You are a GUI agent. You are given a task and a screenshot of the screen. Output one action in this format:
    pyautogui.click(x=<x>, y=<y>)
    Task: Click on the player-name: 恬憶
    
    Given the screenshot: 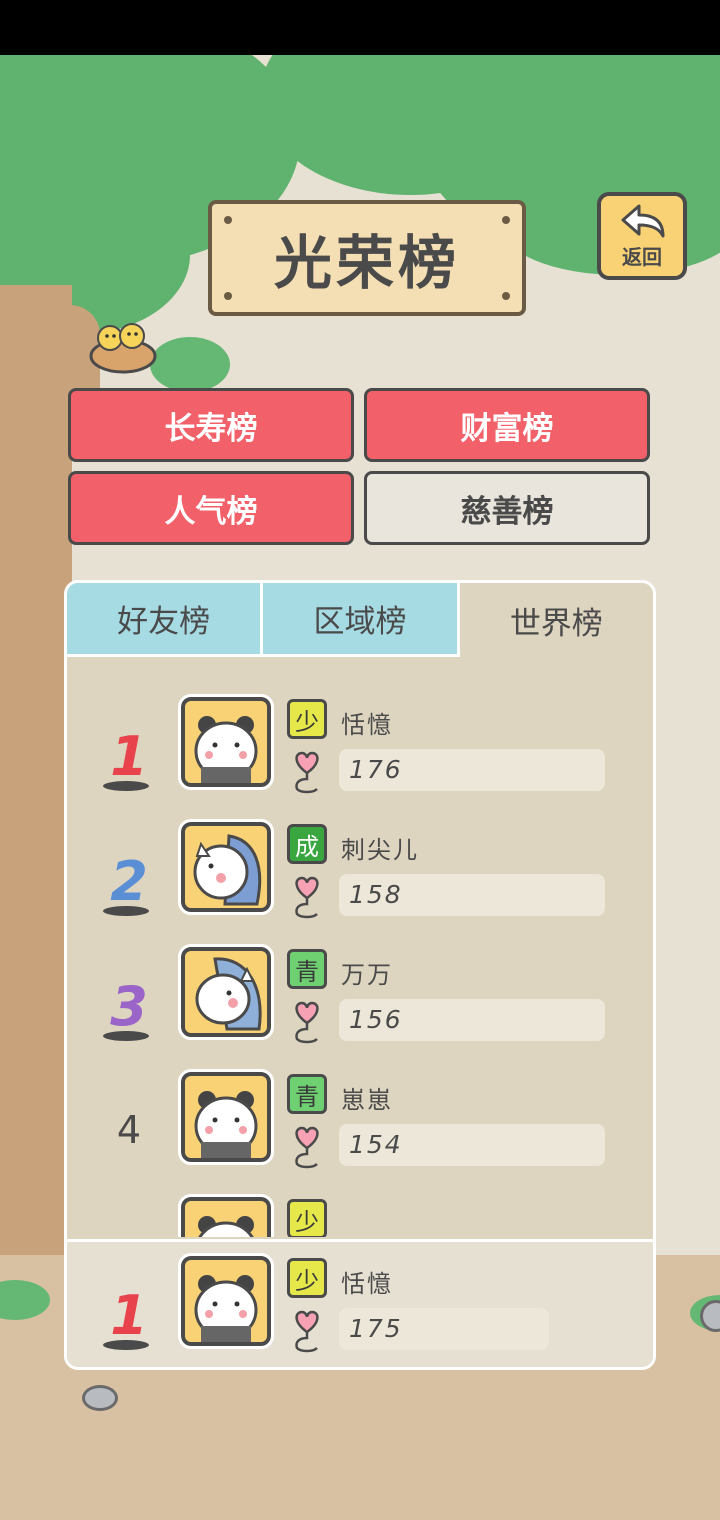 What is the action you would take?
    pyautogui.click(x=367, y=725)
    